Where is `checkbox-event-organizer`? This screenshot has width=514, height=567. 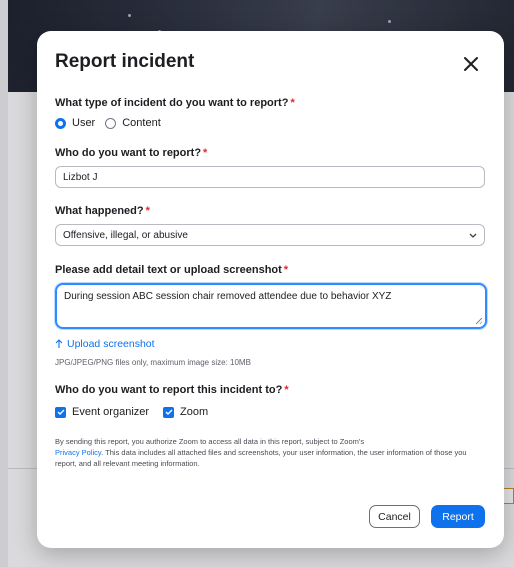 checkbox-event-organizer is located at coordinates (60, 412).